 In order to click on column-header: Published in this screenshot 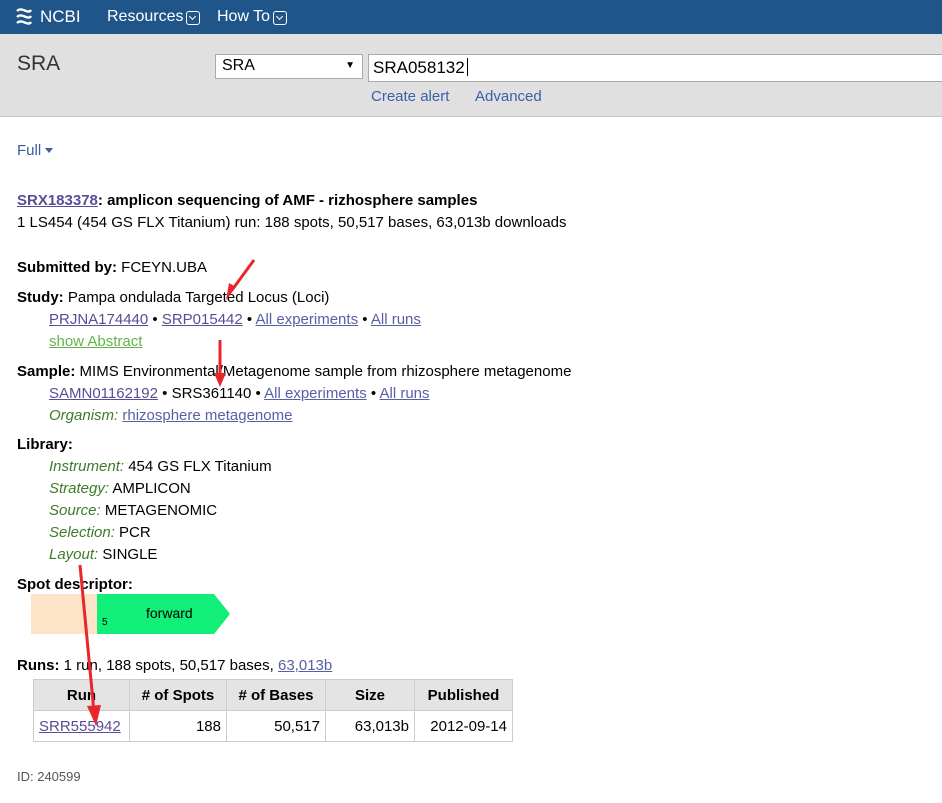, I will do `click(463, 695)`.